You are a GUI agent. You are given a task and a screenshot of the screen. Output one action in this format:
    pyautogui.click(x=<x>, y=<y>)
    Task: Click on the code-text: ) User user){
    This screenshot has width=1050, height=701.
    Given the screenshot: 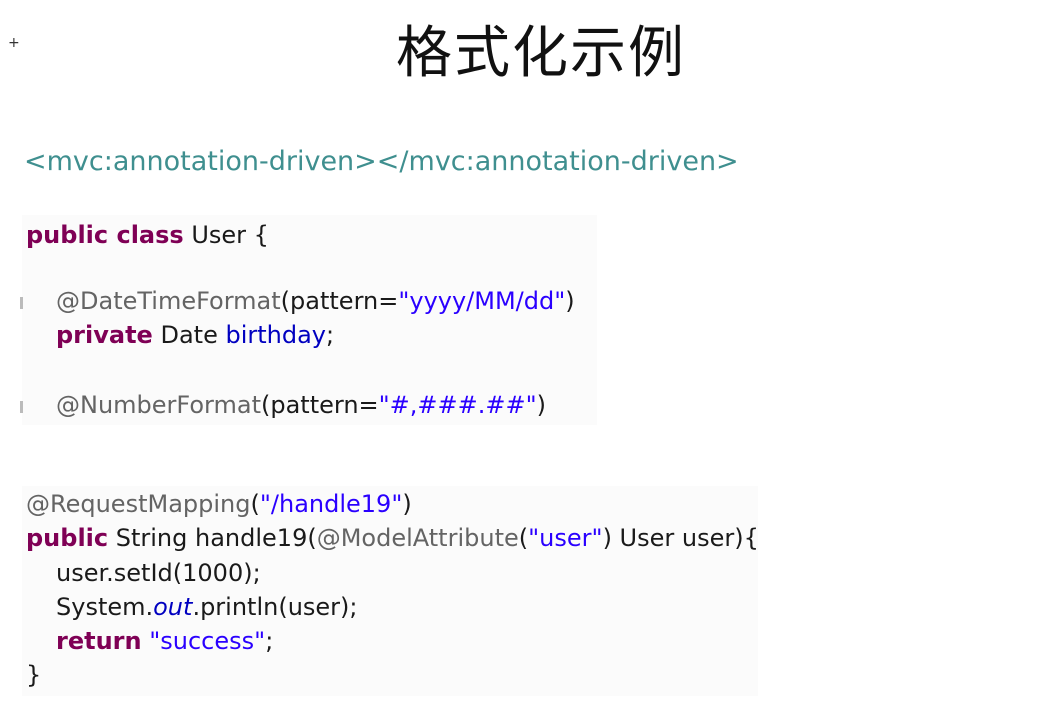 What is the action you would take?
    pyautogui.click(x=680, y=538)
    